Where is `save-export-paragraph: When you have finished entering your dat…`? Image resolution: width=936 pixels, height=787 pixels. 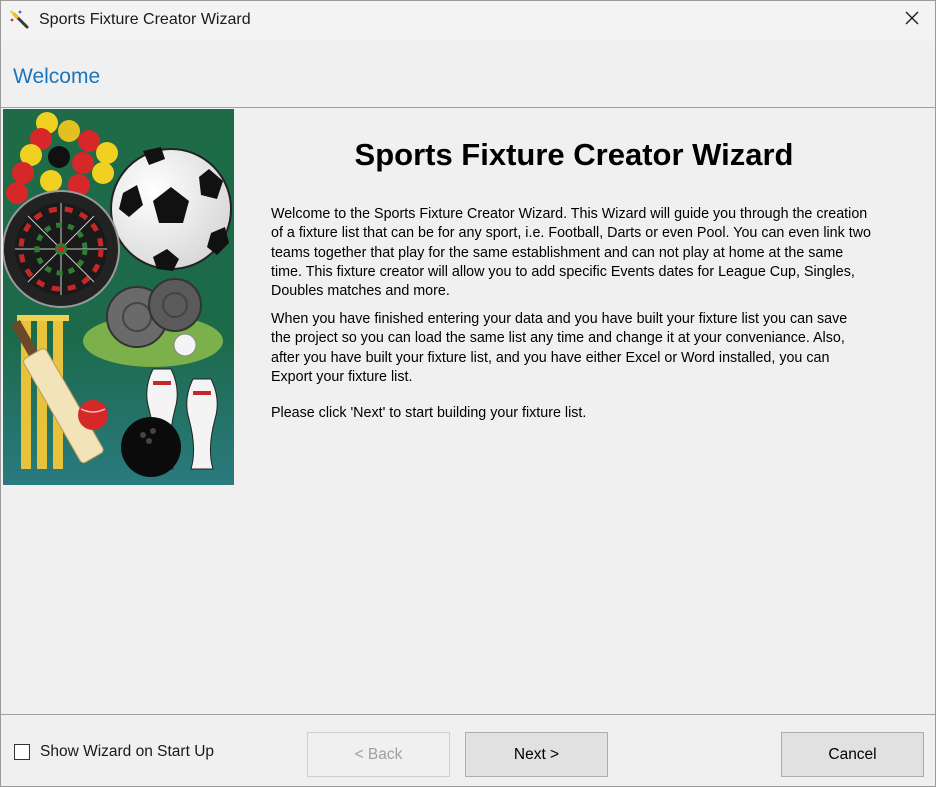 save-export-paragraph: When you have finished entering your dat… is located at coordinates (559, 348).